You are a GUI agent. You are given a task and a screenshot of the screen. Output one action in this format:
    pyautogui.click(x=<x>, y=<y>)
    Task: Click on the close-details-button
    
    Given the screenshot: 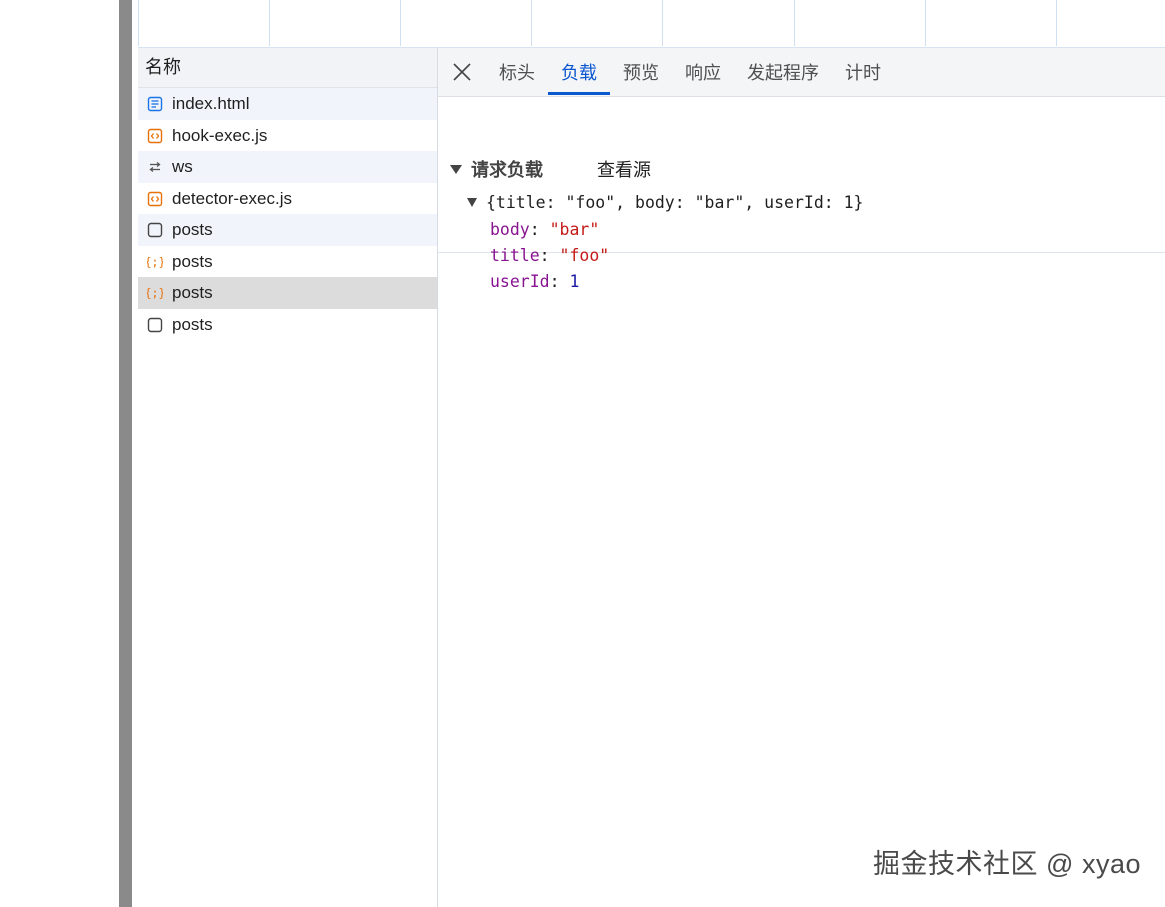 What is the action you would take?
    pyautogui.click(x=462, y=72)
    